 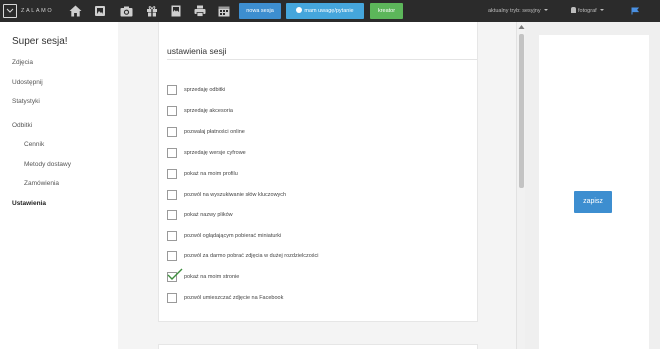 I want to click on right-panel: zapisz, so click(x=594, y=192).